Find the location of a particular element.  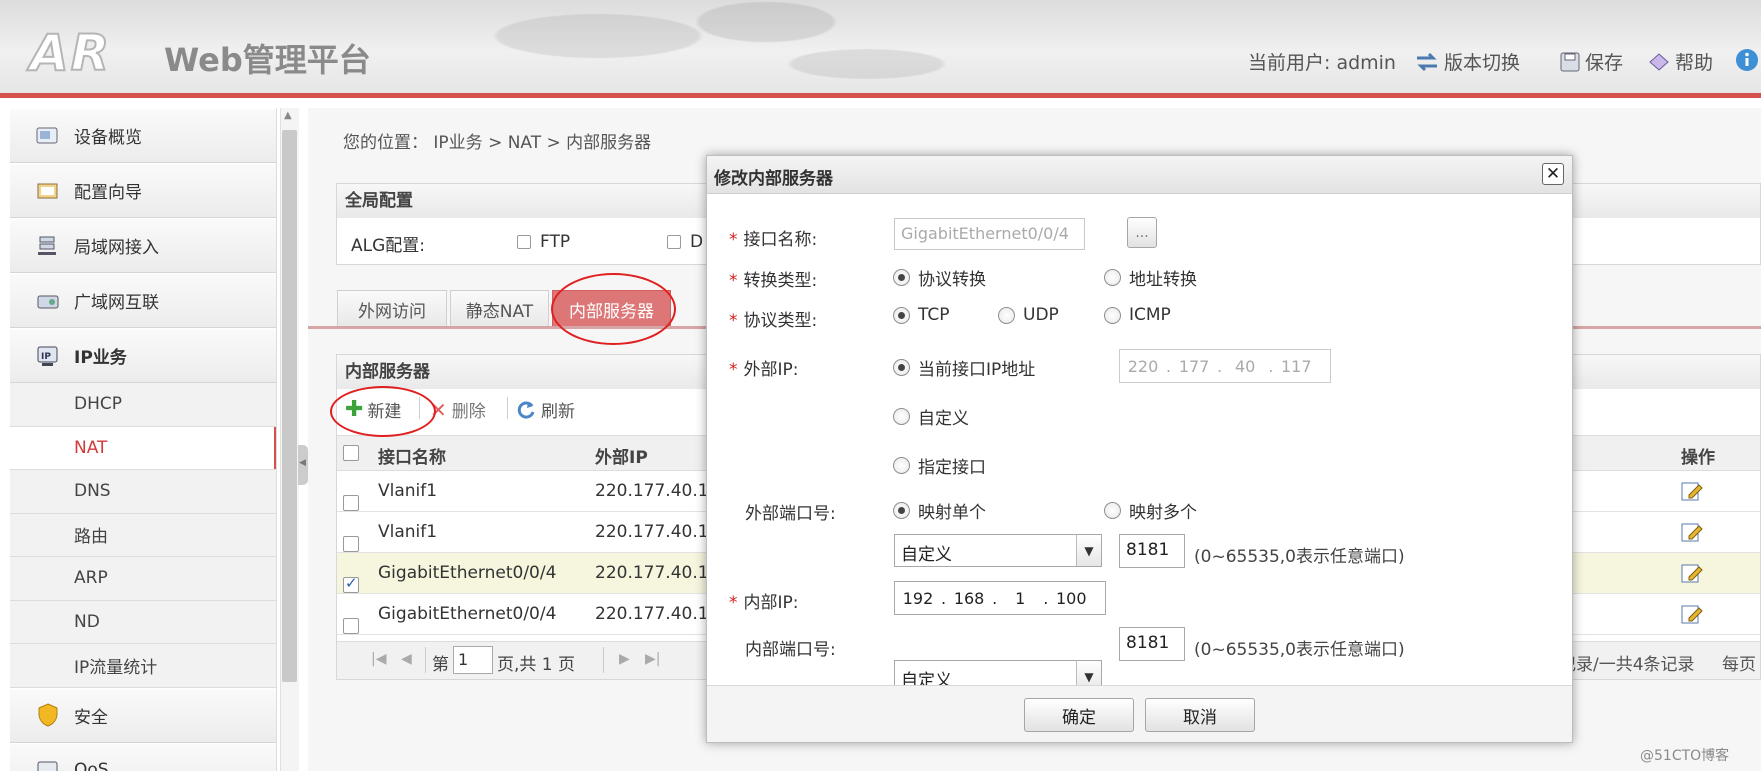

convert-protocol-option: 协议转换 is located at coordinates (939, 277).